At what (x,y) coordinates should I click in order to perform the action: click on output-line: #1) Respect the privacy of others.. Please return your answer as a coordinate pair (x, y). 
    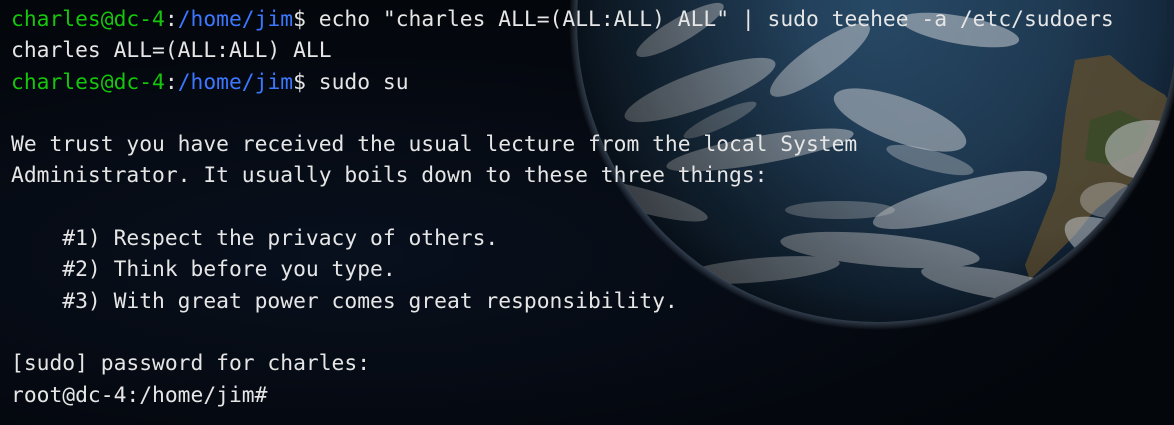
    Looking at the image, I should click on (255, 239).